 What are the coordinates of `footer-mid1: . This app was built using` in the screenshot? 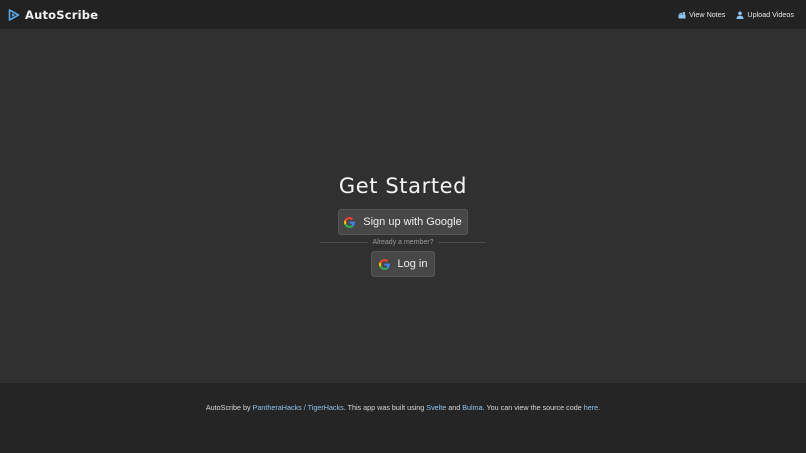 It's located at (385, 407).